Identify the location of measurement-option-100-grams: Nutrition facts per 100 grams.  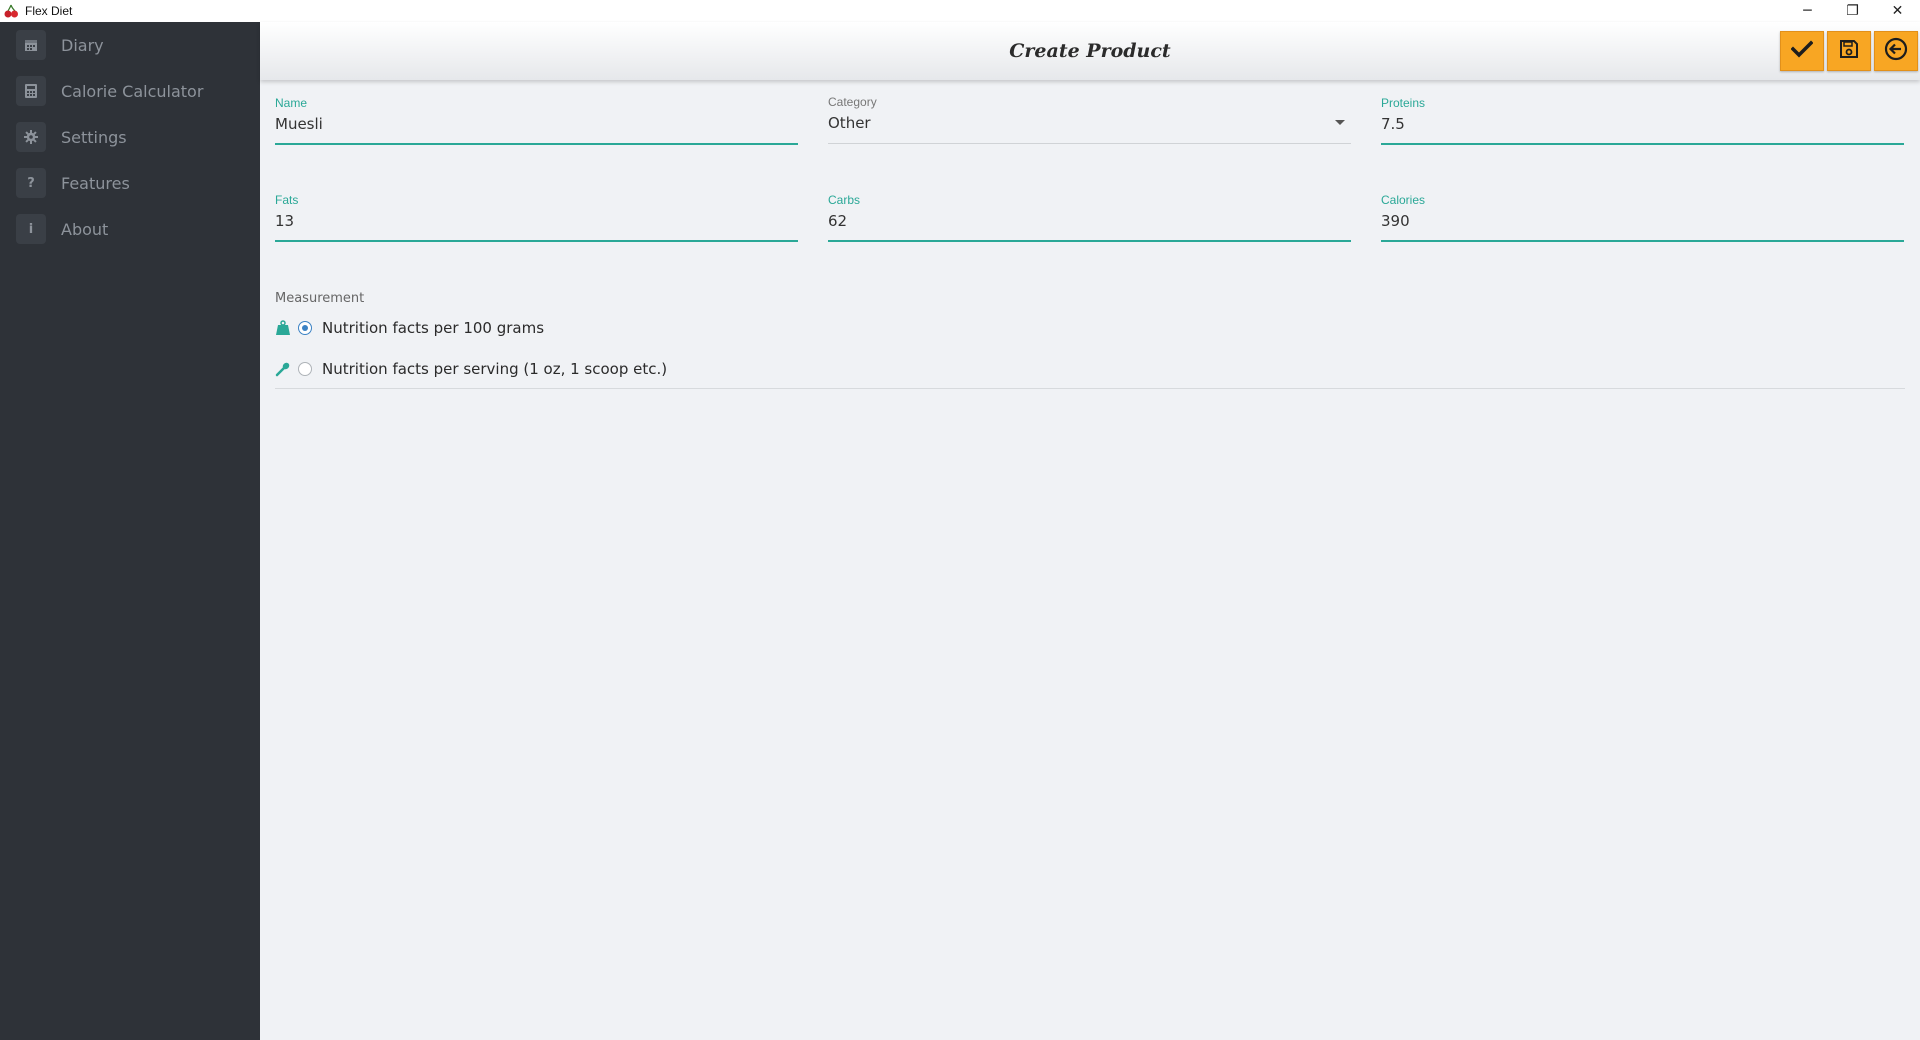
(409, 328).